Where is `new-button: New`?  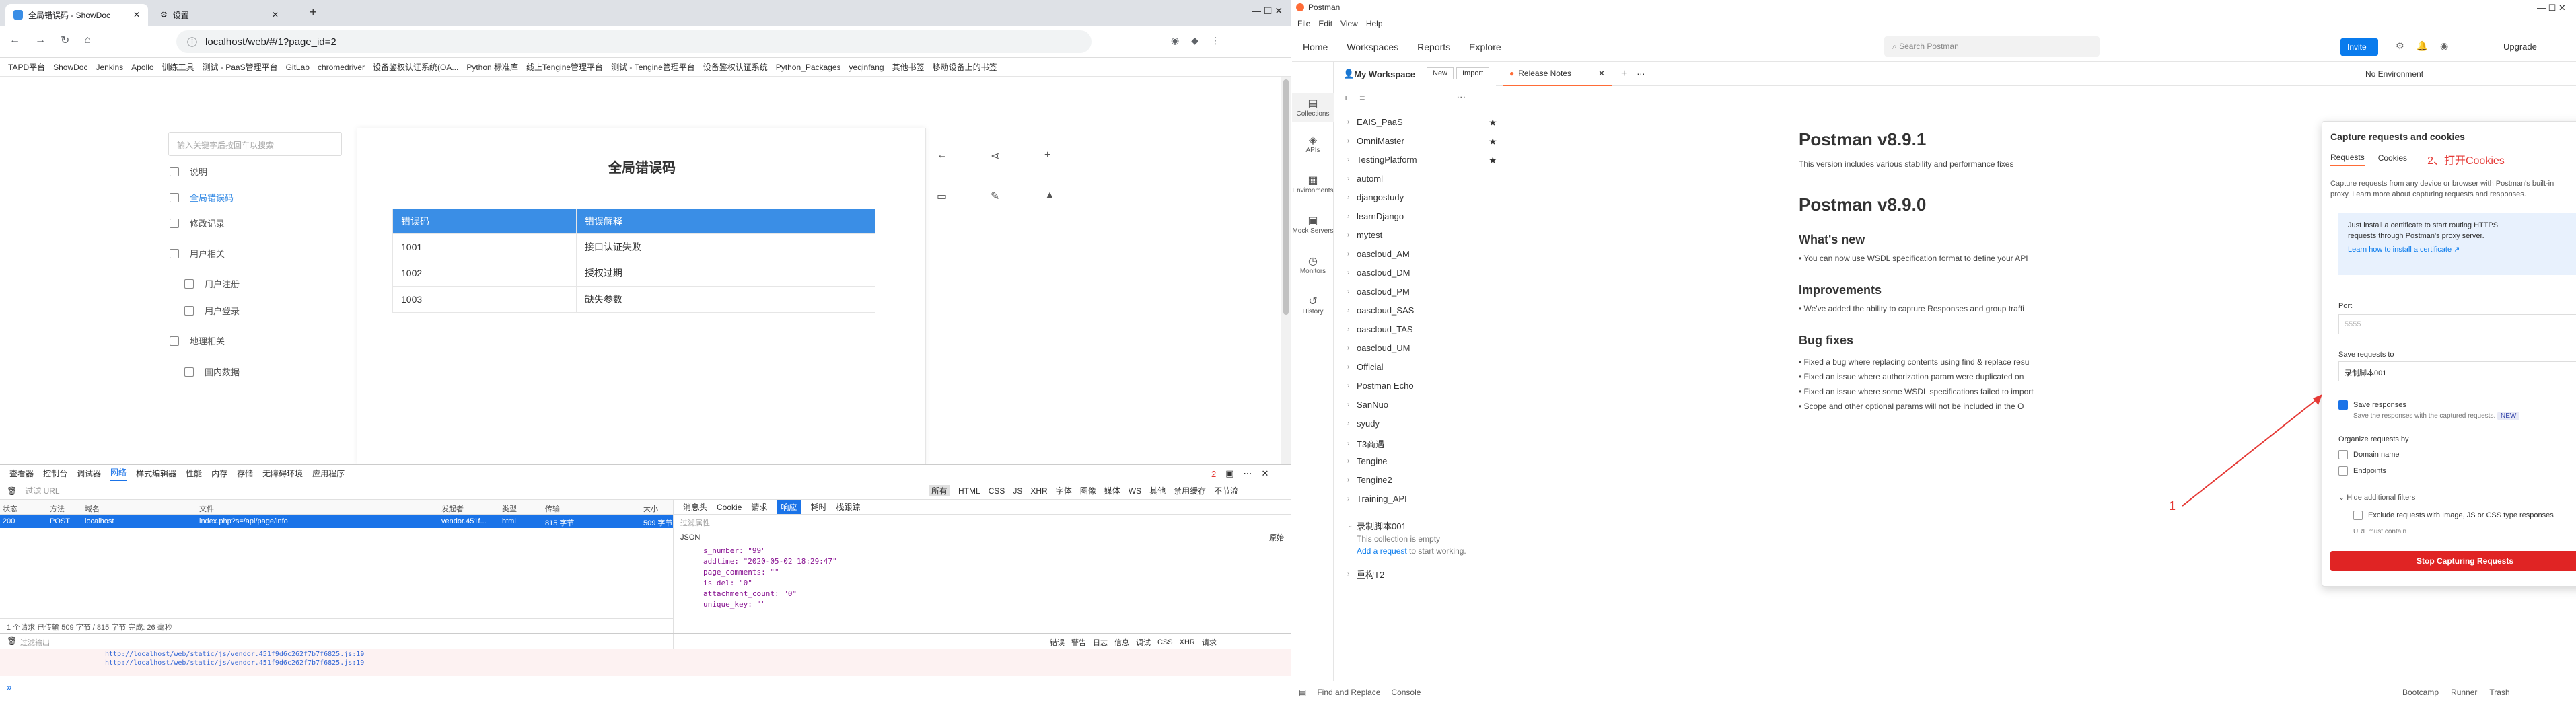 new-button: New is located at coordinates (1440, 73).